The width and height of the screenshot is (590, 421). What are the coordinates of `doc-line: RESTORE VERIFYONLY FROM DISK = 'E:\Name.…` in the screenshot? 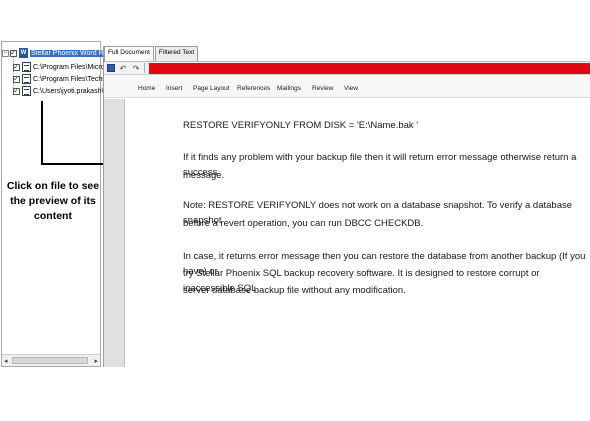 It's located at (301, 125).